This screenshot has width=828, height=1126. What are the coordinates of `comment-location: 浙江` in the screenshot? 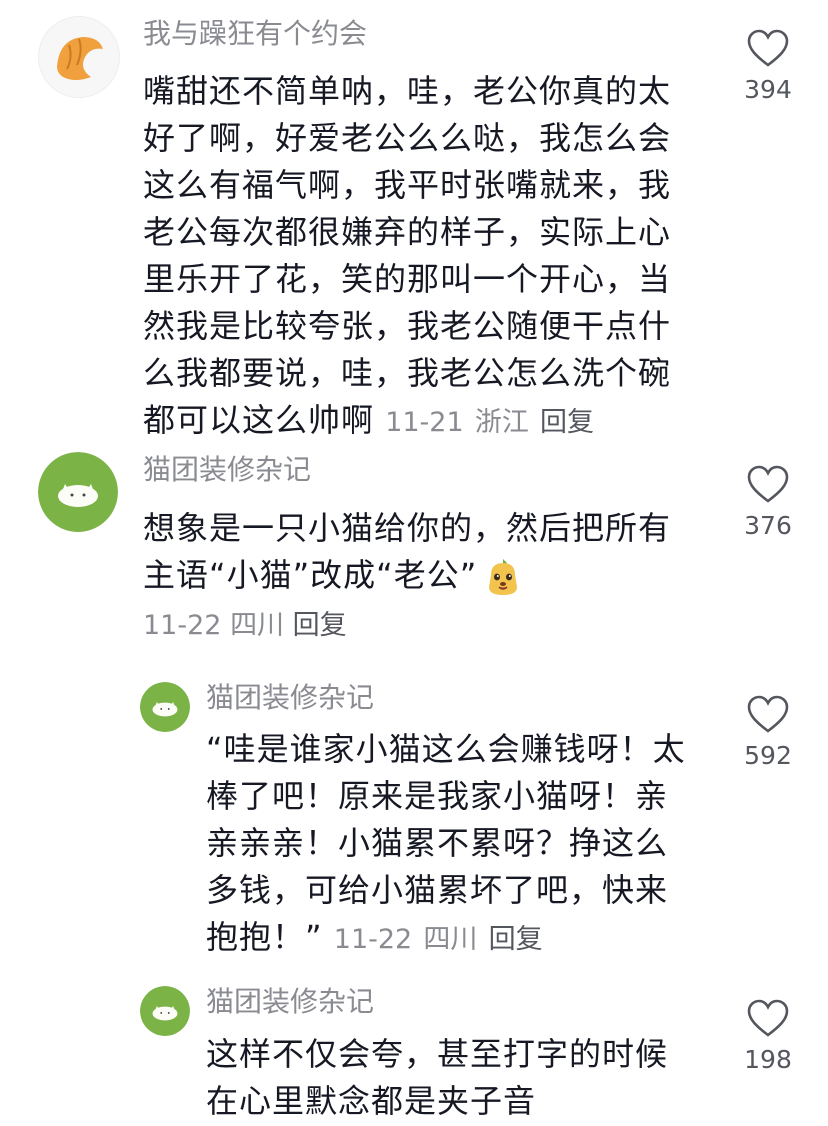 It's located at (501, 422).